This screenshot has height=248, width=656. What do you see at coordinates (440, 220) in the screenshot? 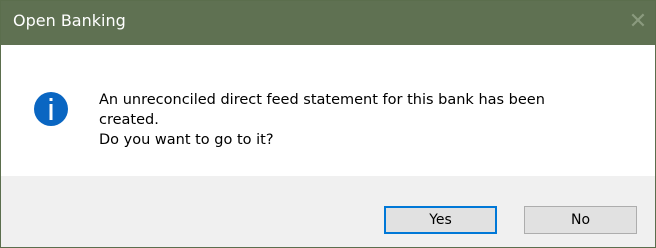
I see `yes-button: Yes` at bounding box center [440, 220].